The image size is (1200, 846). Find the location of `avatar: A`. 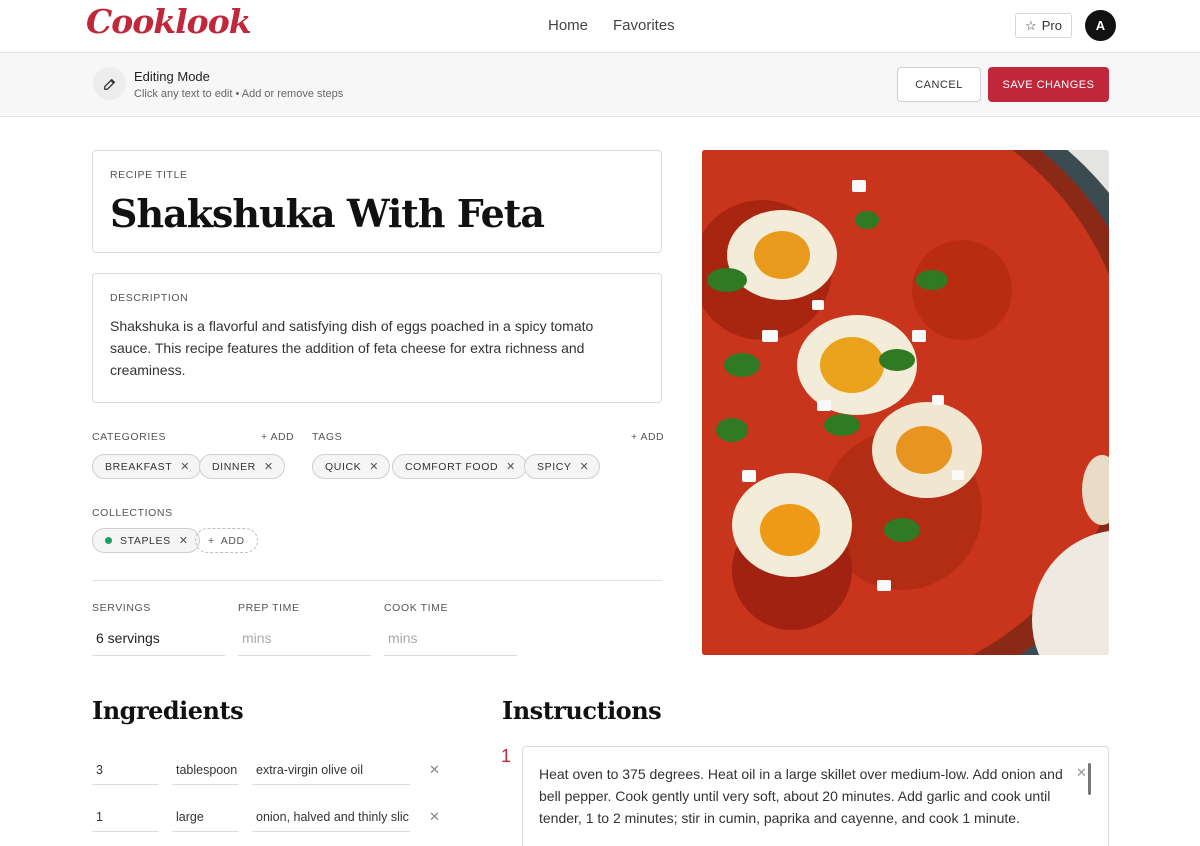

avatar: A is located at coordinates (1100, 25).